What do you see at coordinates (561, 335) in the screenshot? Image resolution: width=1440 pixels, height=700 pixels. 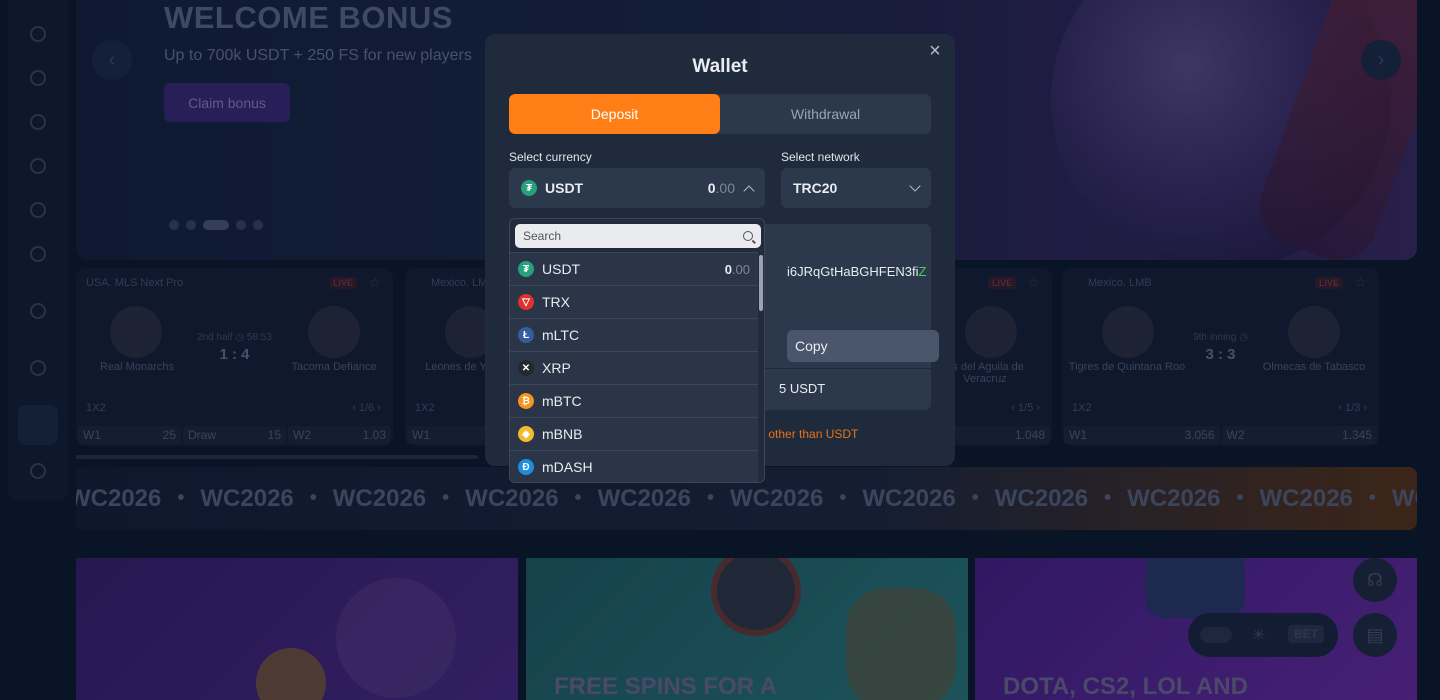 I see `currency-option-label: mLTC` at bounding box center [561, 335].